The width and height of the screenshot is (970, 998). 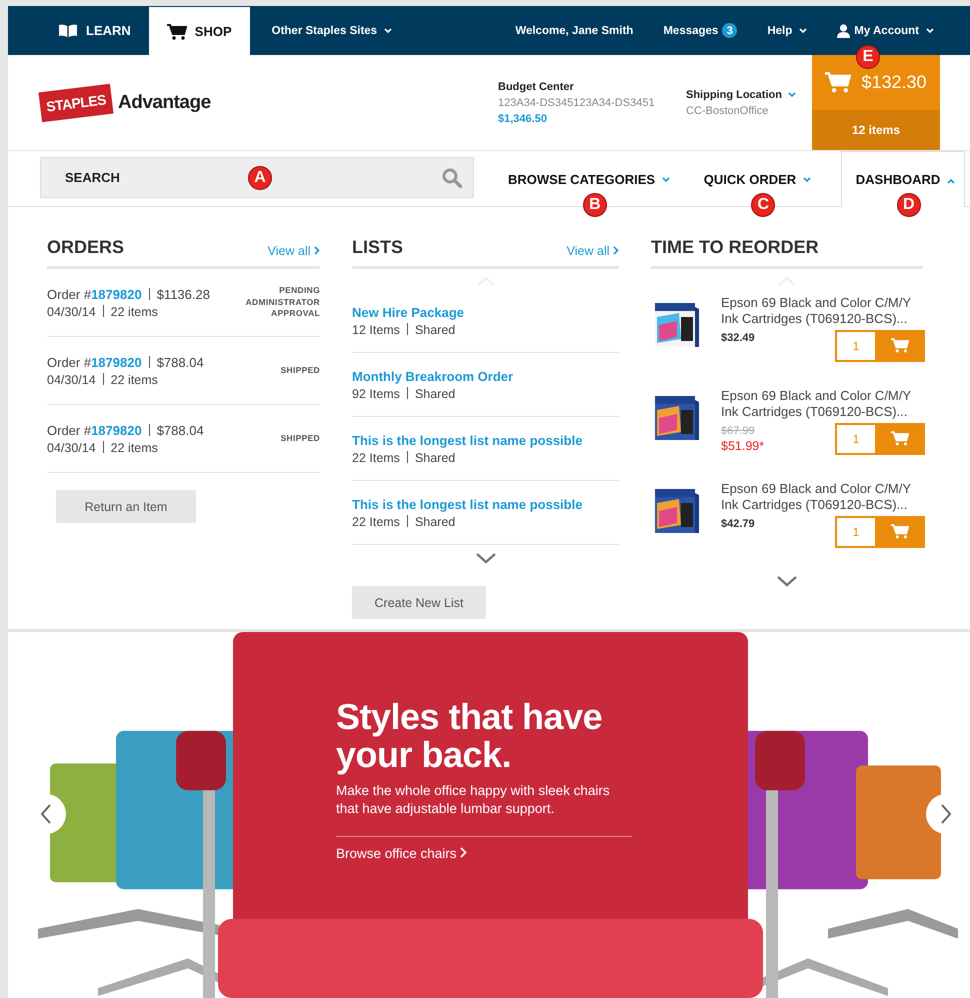 What do you see at coordinates (470, 736) in the screenshot?
I see `hero-headline: Styles that have your back.` at bounding box center [470, 736].